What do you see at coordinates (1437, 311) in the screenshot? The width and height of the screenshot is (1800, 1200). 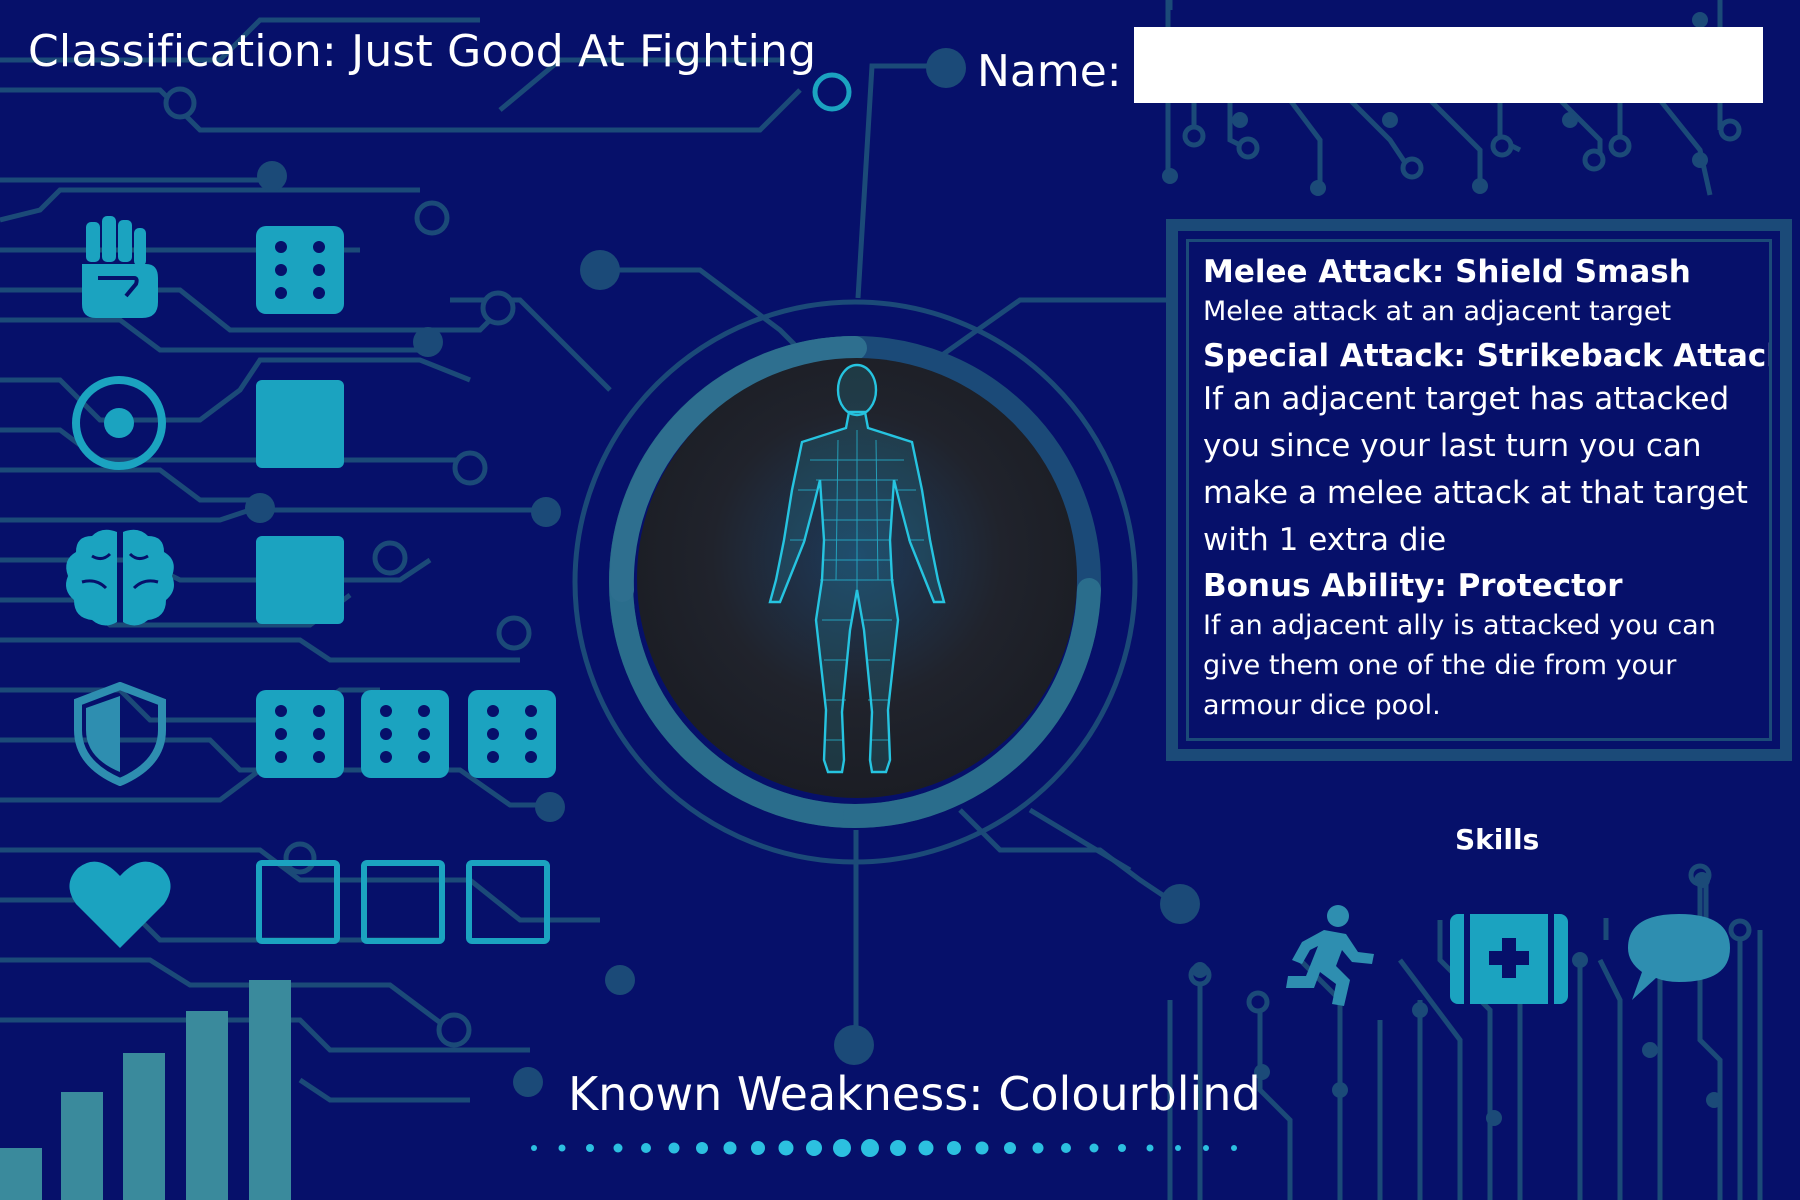 I see `melee-attack-description: Melee attack at an adjacent target` at bounding box center [1437, 311].